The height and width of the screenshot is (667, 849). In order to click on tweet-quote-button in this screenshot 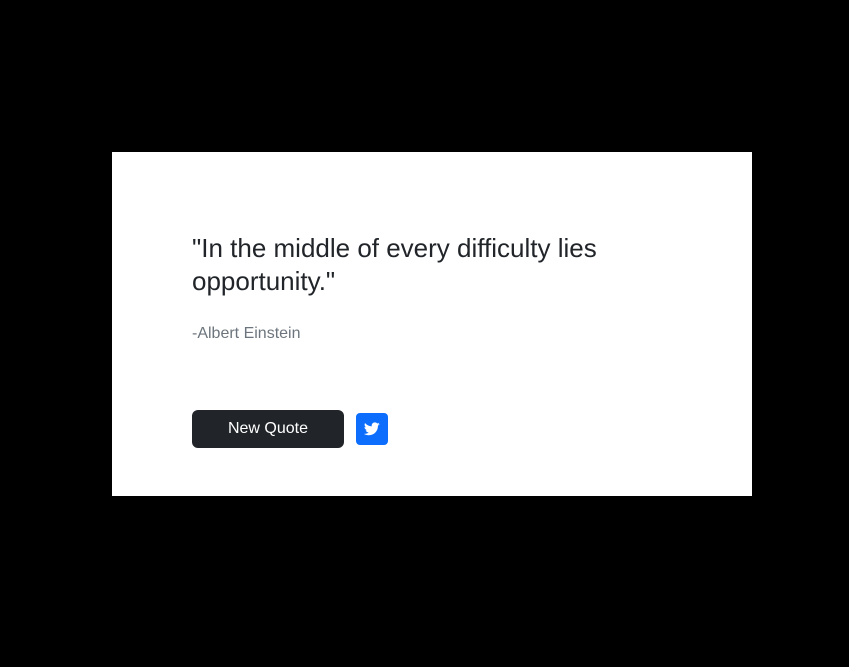, I will do `click(372, 429)`.